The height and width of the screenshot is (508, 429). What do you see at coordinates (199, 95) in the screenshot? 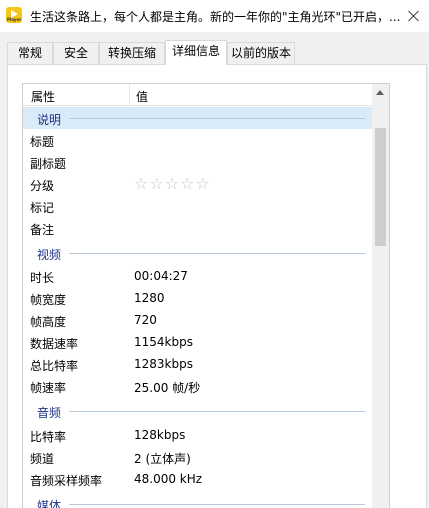
I see `list-header: 属性 值` at bounding box center [199, 95].